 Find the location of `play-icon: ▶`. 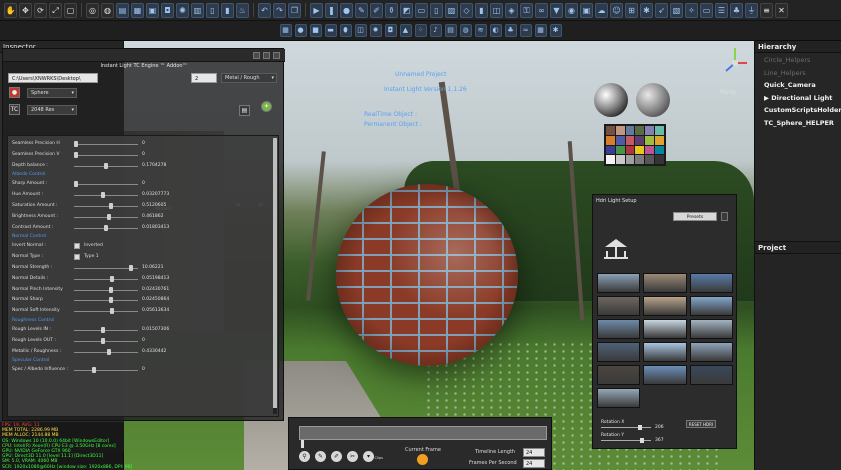

play-icon: ▶ is located at coordinates (316, 10).